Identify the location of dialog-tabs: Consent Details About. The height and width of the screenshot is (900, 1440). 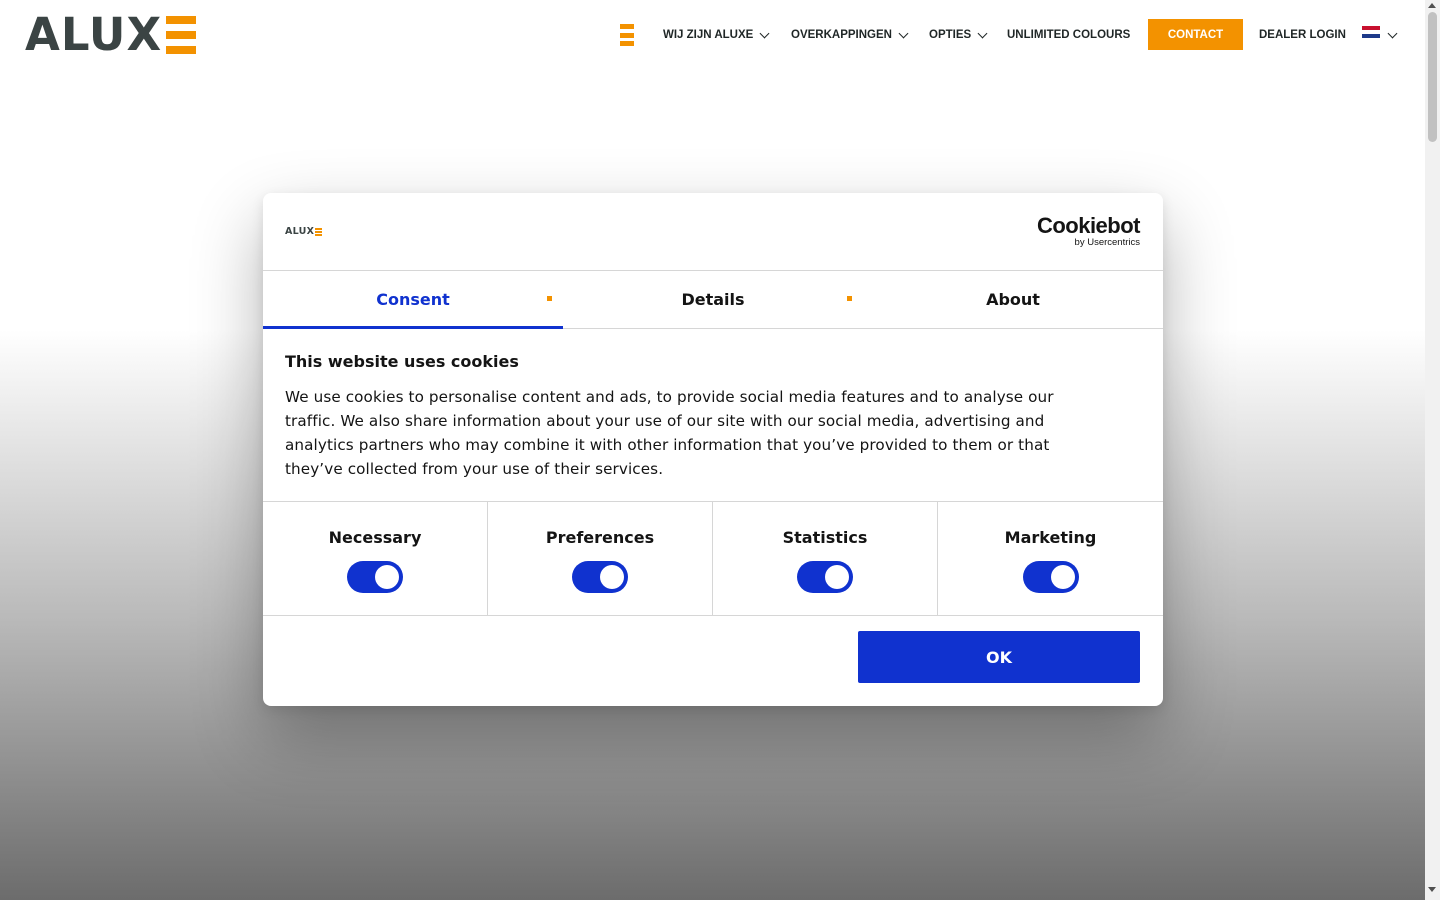
(713, 300).